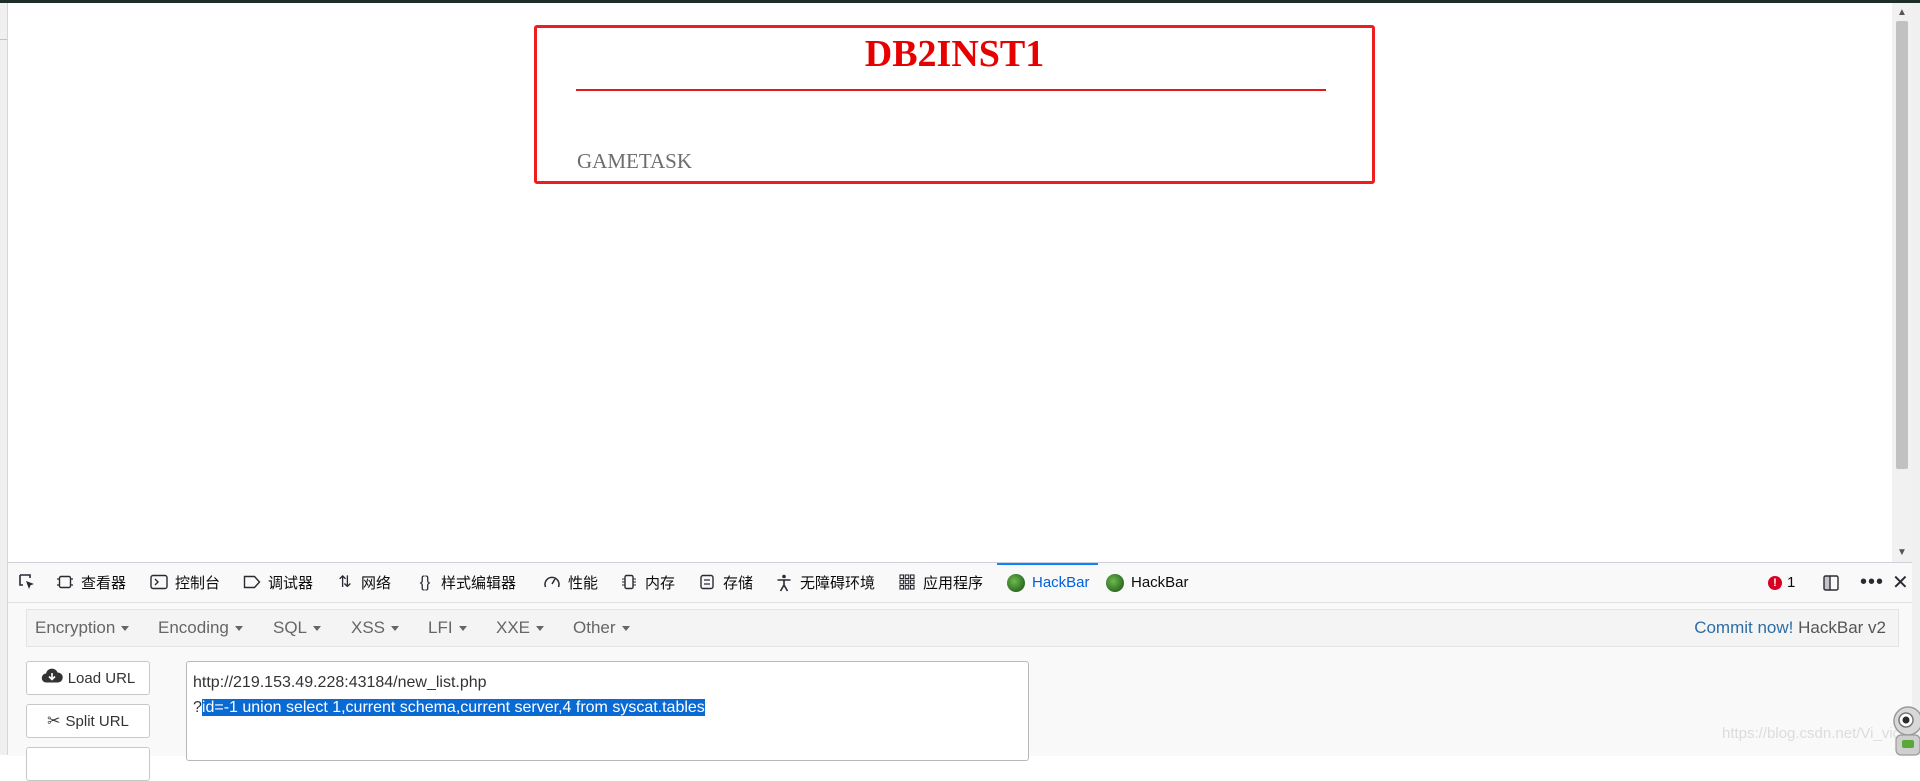 This screenshot has width=1920, height=781. What do you see at coordinates (252, 583) in the screenshot?
I see `debugger-icon` at bounding box center [252, 583].